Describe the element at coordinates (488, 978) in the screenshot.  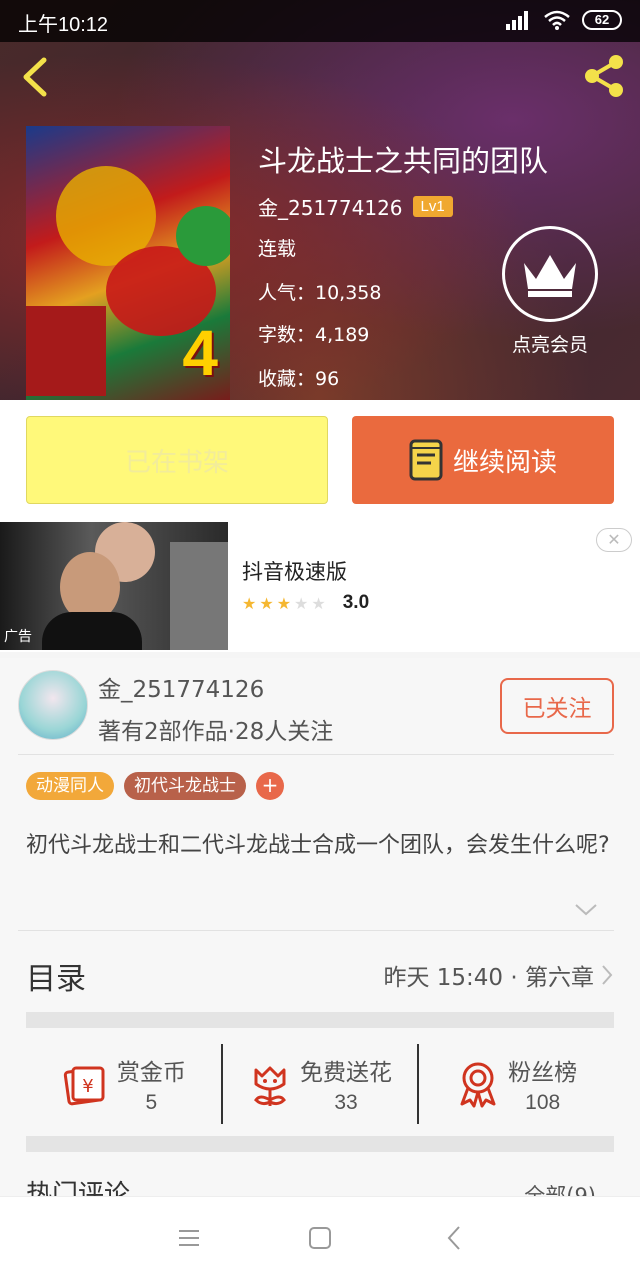
I see `toc-latest-chapter: 昨天 15:40 · 第六章` at that location.